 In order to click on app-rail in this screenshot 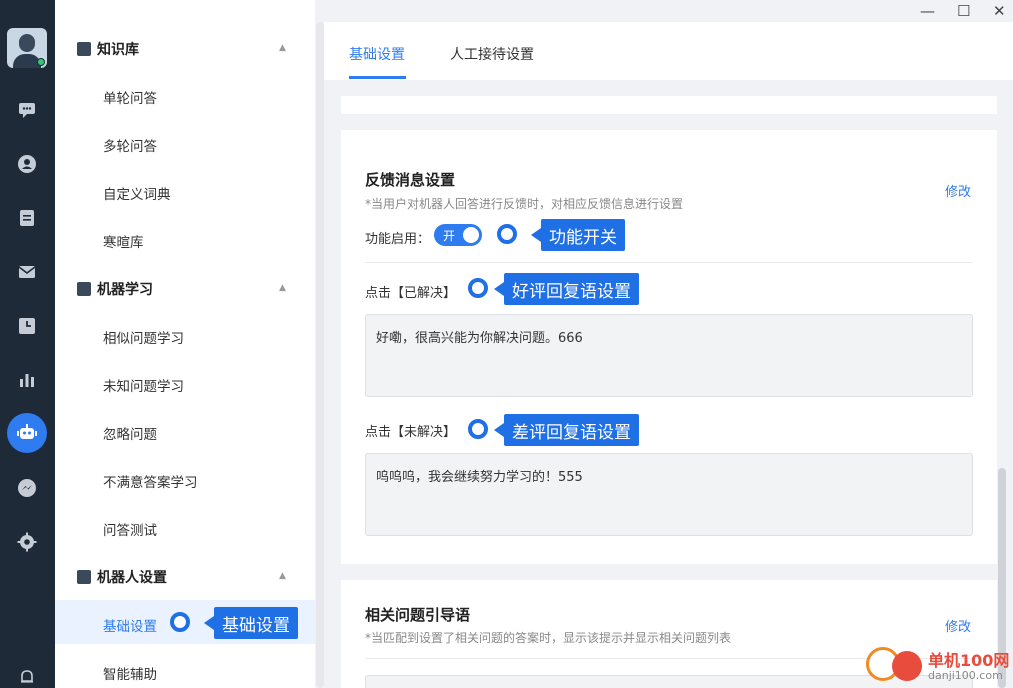, I will do `click(27, 344)`.